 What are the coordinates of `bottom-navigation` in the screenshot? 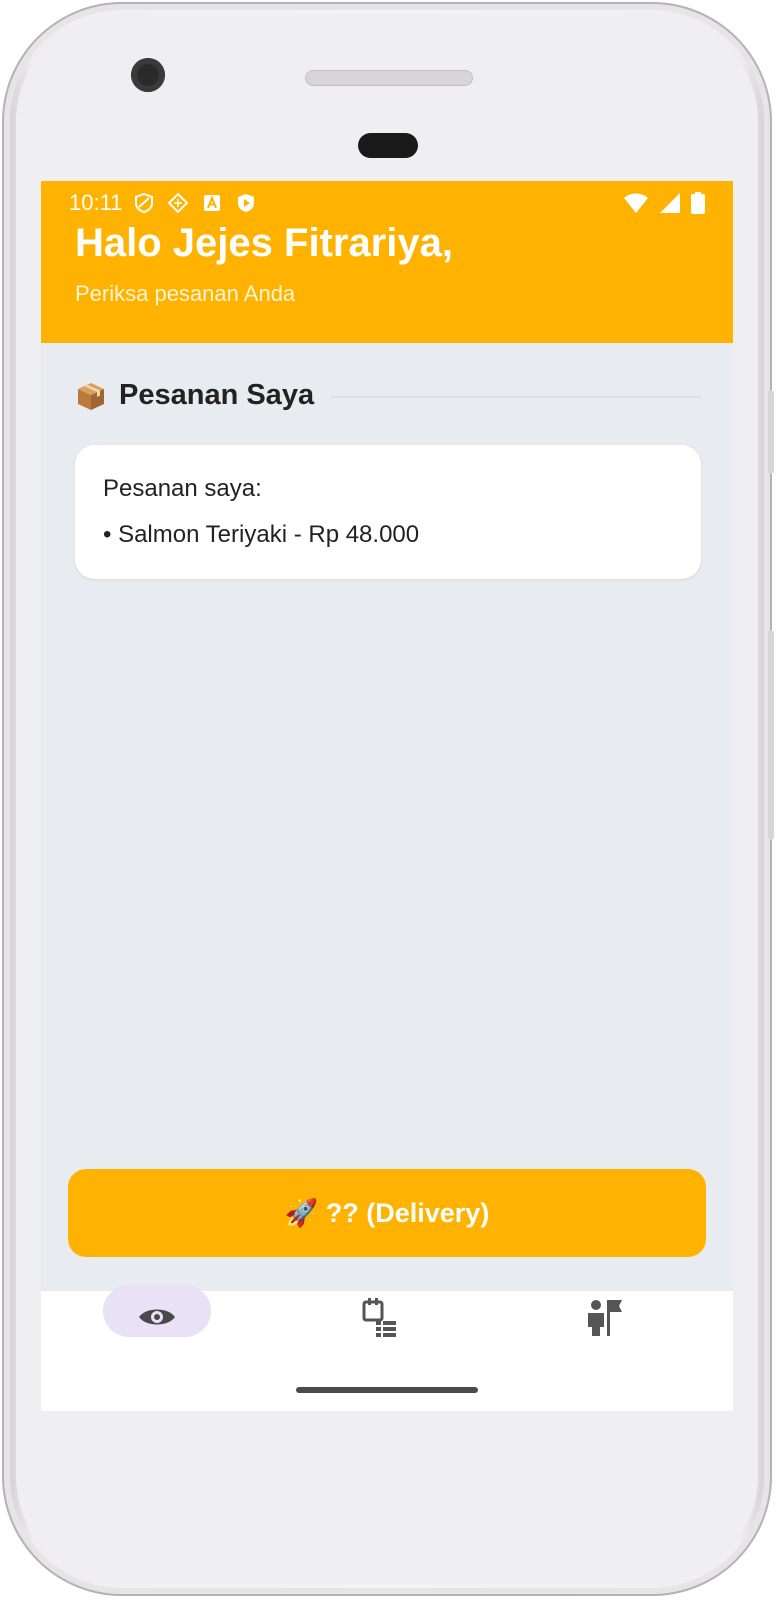 It's located at (387, 1348).